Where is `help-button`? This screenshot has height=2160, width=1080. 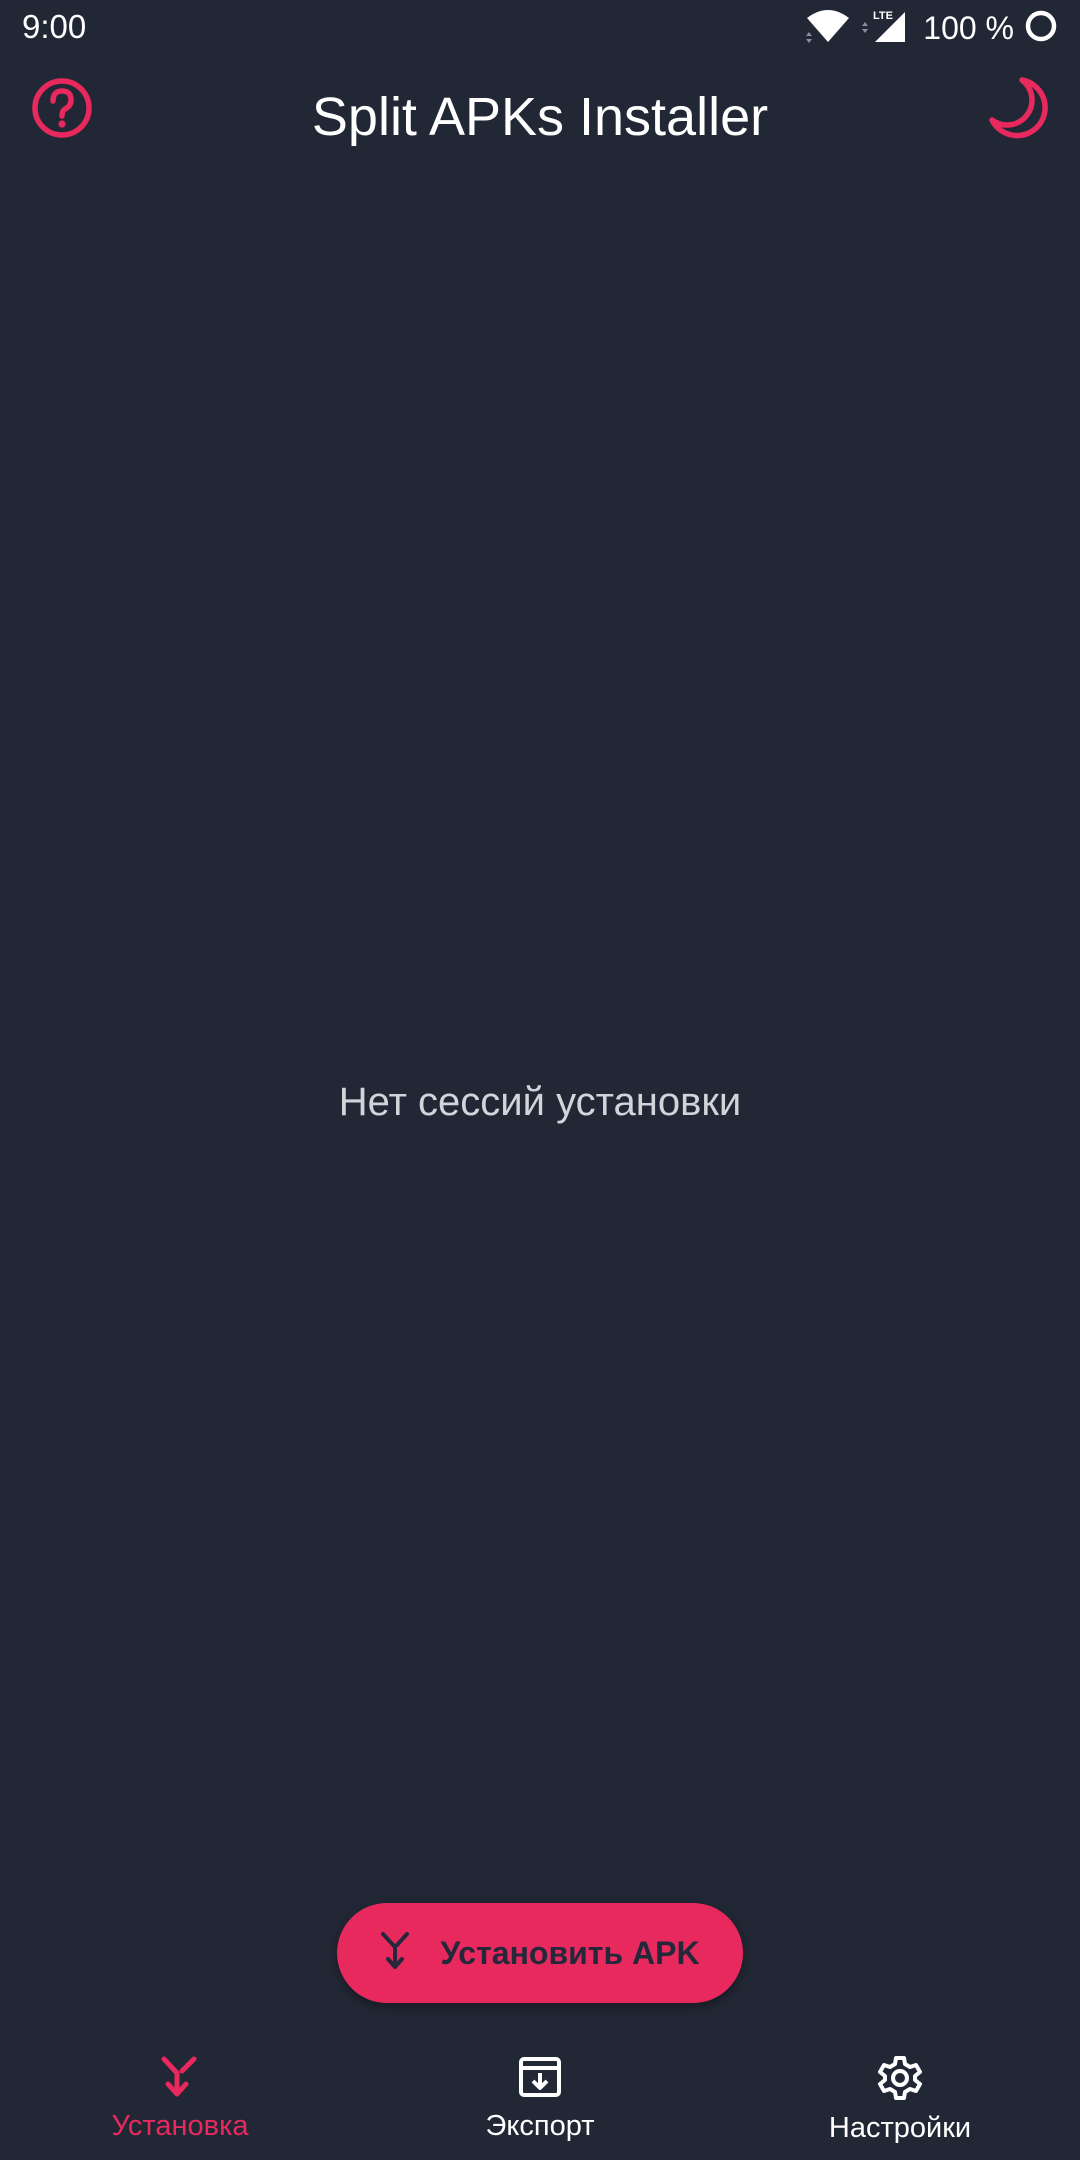 help-button is located at coordinates (62, 110).